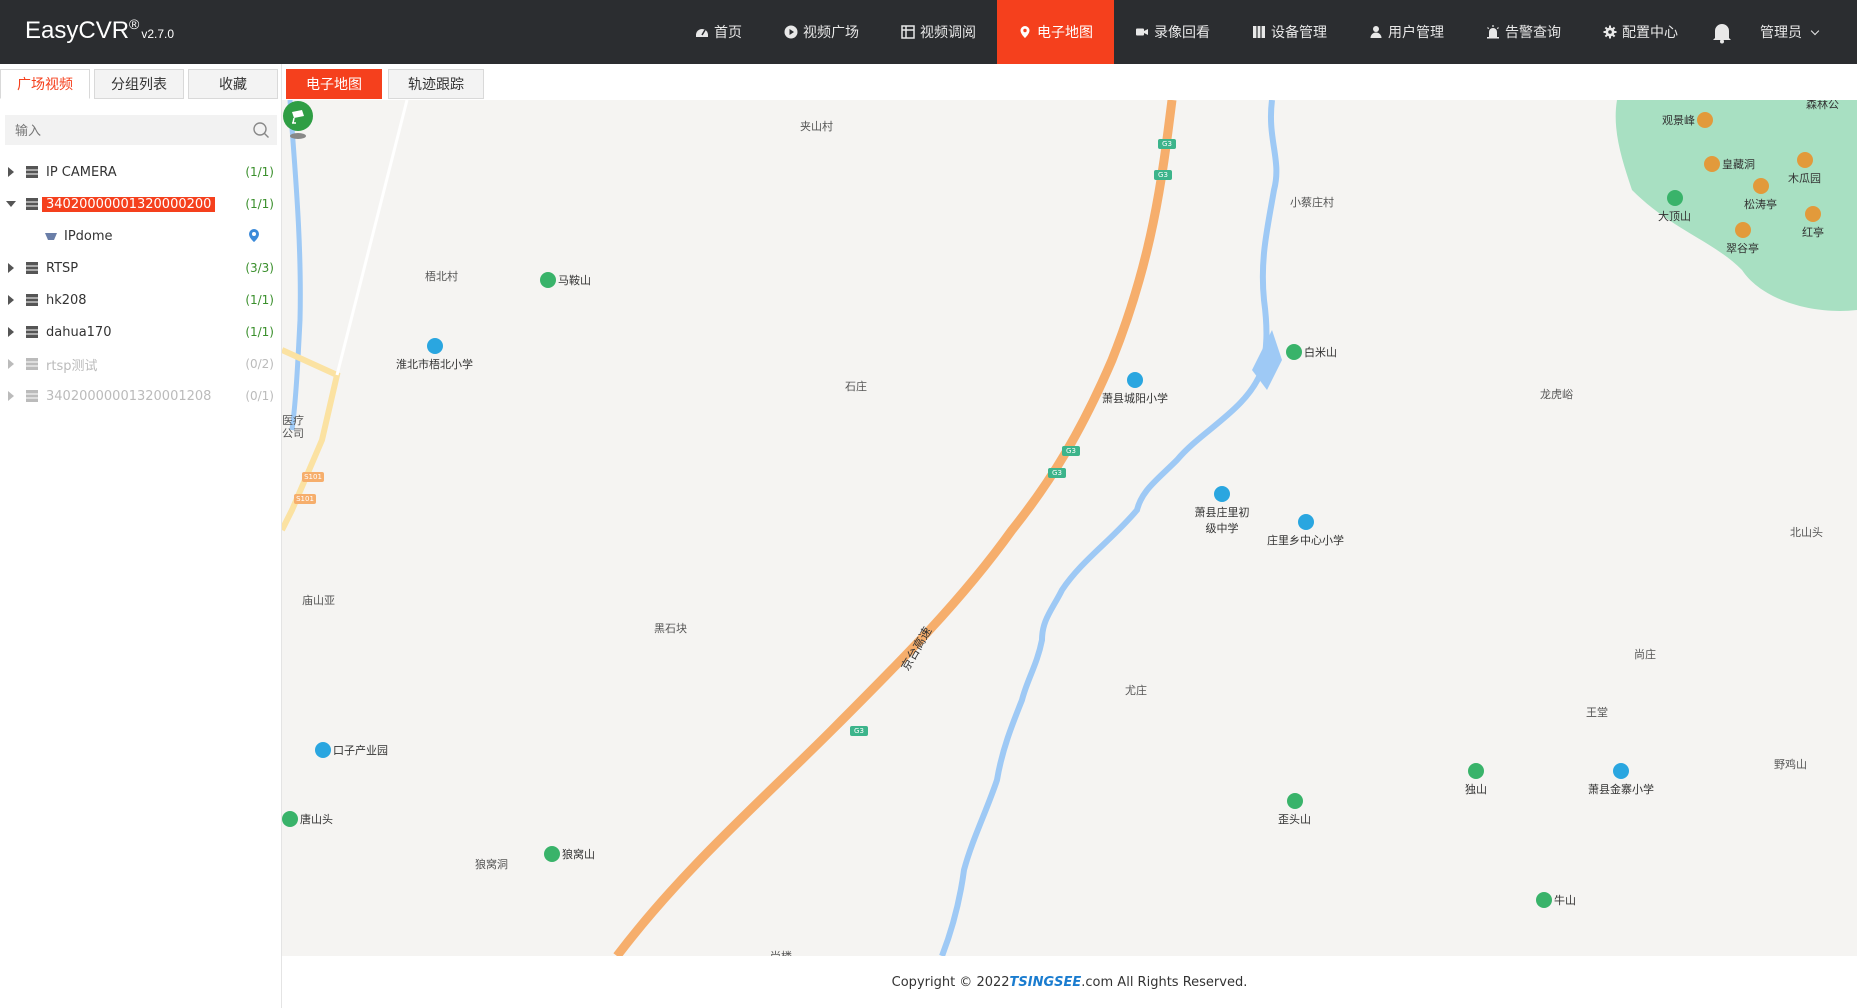 Image resolution: width=1857 pixels, height=1008 pixels. Describe the element at coordinates (1135, 389) in the screenshot. I see `poi-school: 萧县城阳小学` at that location.